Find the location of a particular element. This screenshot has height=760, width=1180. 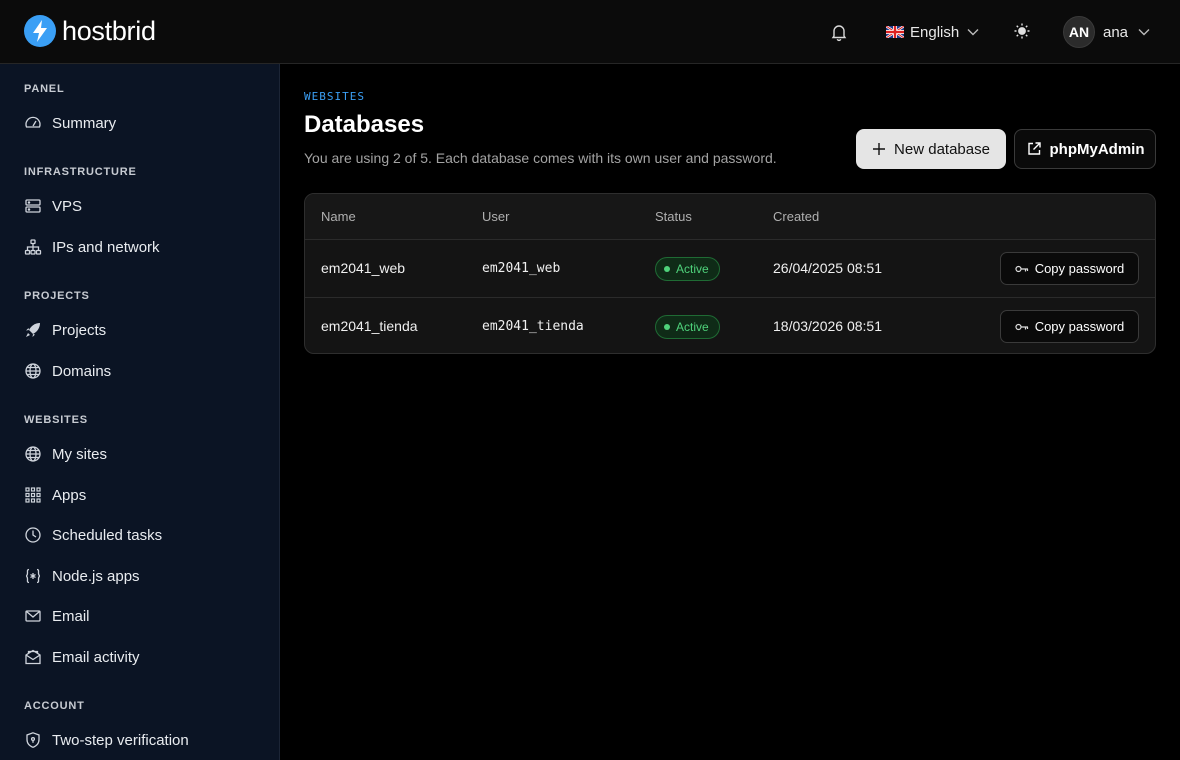

section-title-projects: PROJECTS is located at coordinates (57, 296).